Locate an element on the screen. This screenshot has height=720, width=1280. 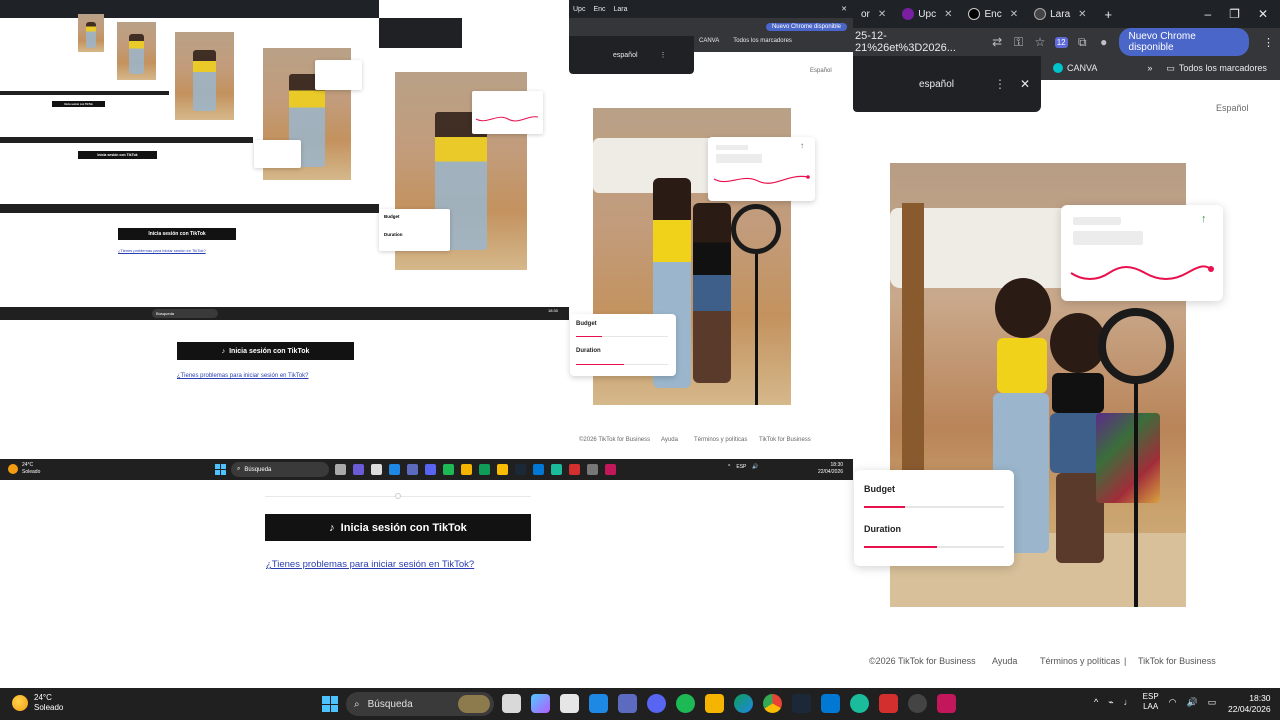
globe-icon is located at coordinates (859, 703).